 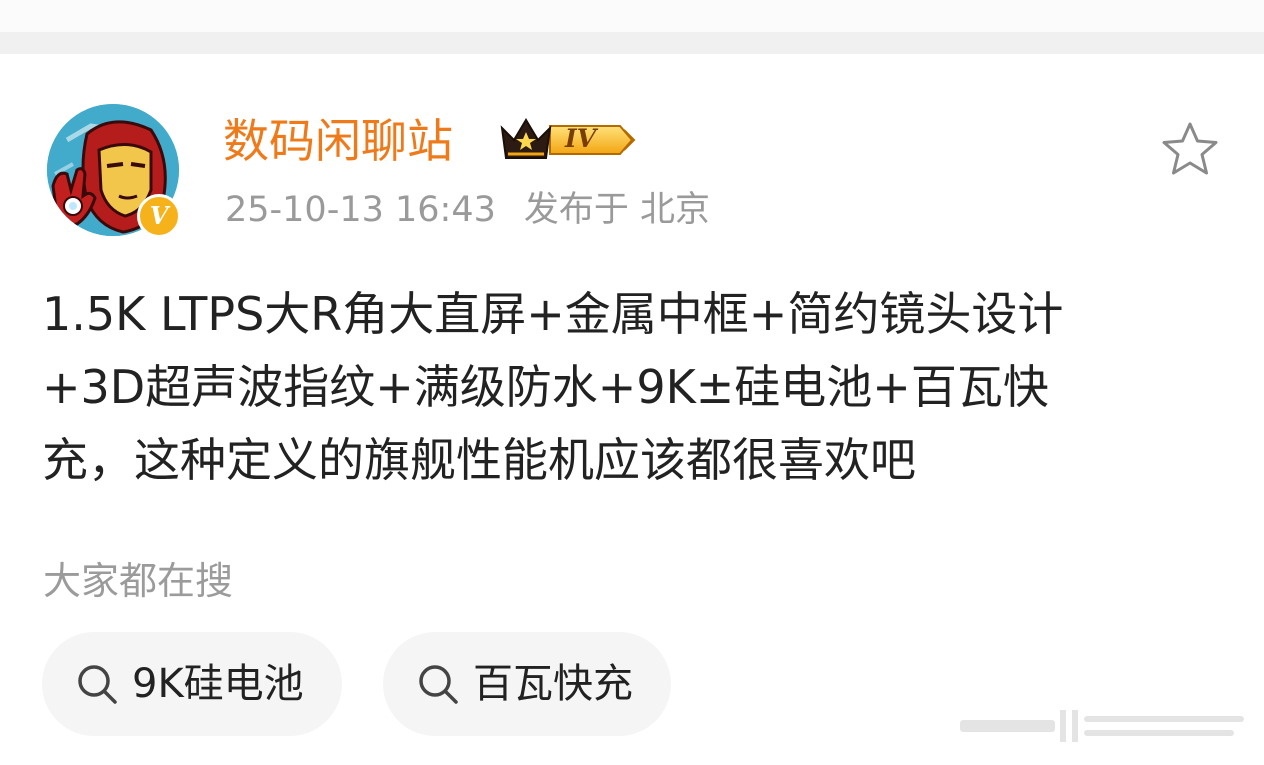 I want to click on level-badge: IV, so click(x=568, y=140).